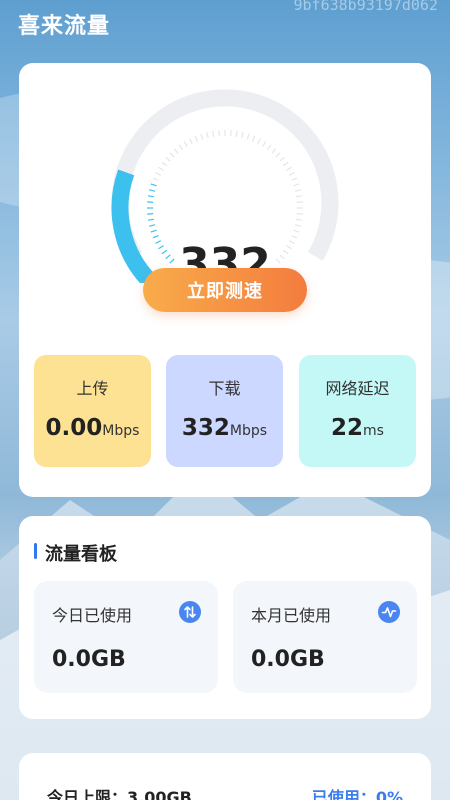  I want to click on section-accent-bar, so click(35, 551).